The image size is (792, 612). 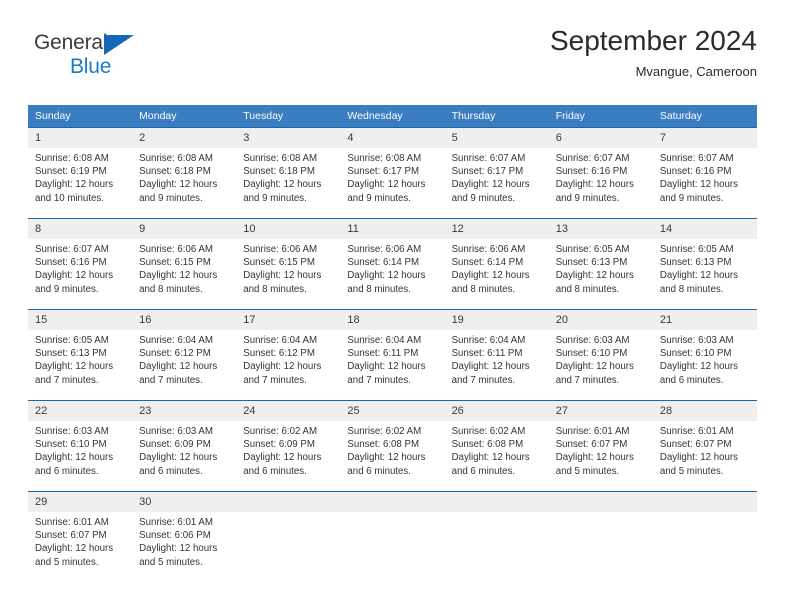 I want to click on date-number: 10, so click(x=288, y=229).